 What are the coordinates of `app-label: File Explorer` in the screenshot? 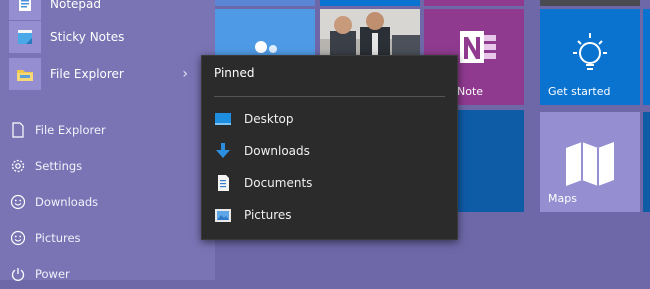 It's located at (87, 74).